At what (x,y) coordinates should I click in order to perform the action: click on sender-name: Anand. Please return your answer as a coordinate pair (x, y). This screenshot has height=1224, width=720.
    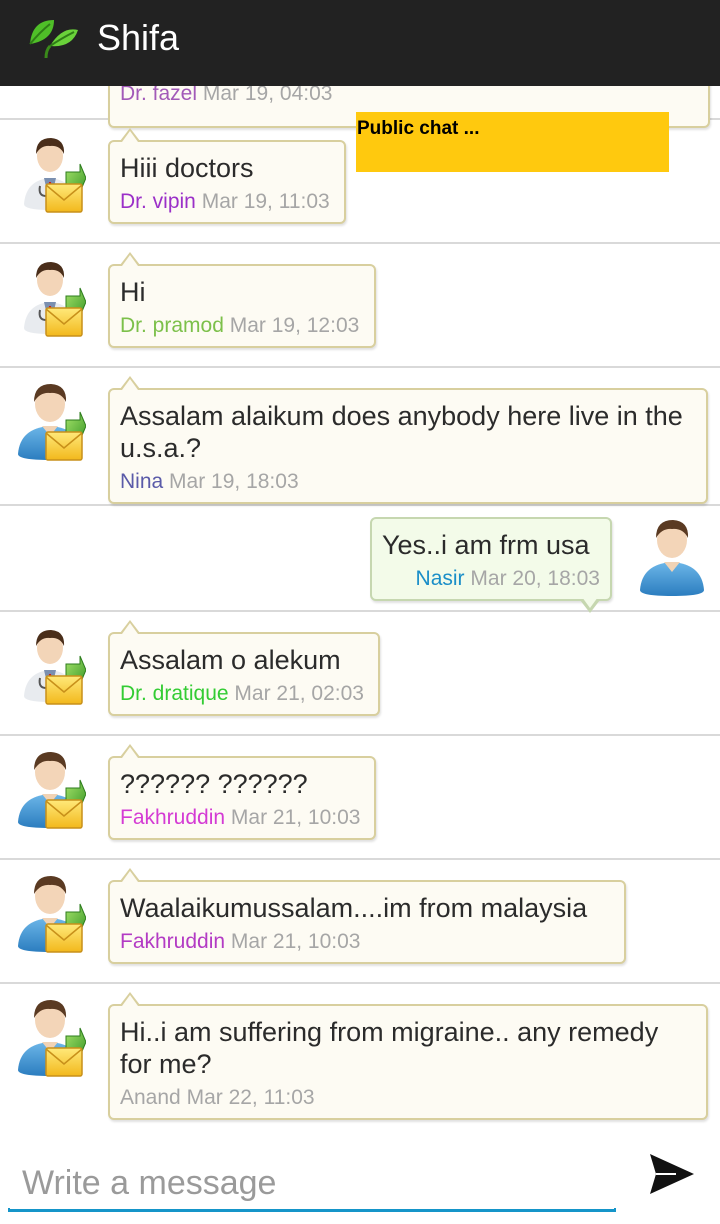
    Looking at the image, I should click on (150, 1097).